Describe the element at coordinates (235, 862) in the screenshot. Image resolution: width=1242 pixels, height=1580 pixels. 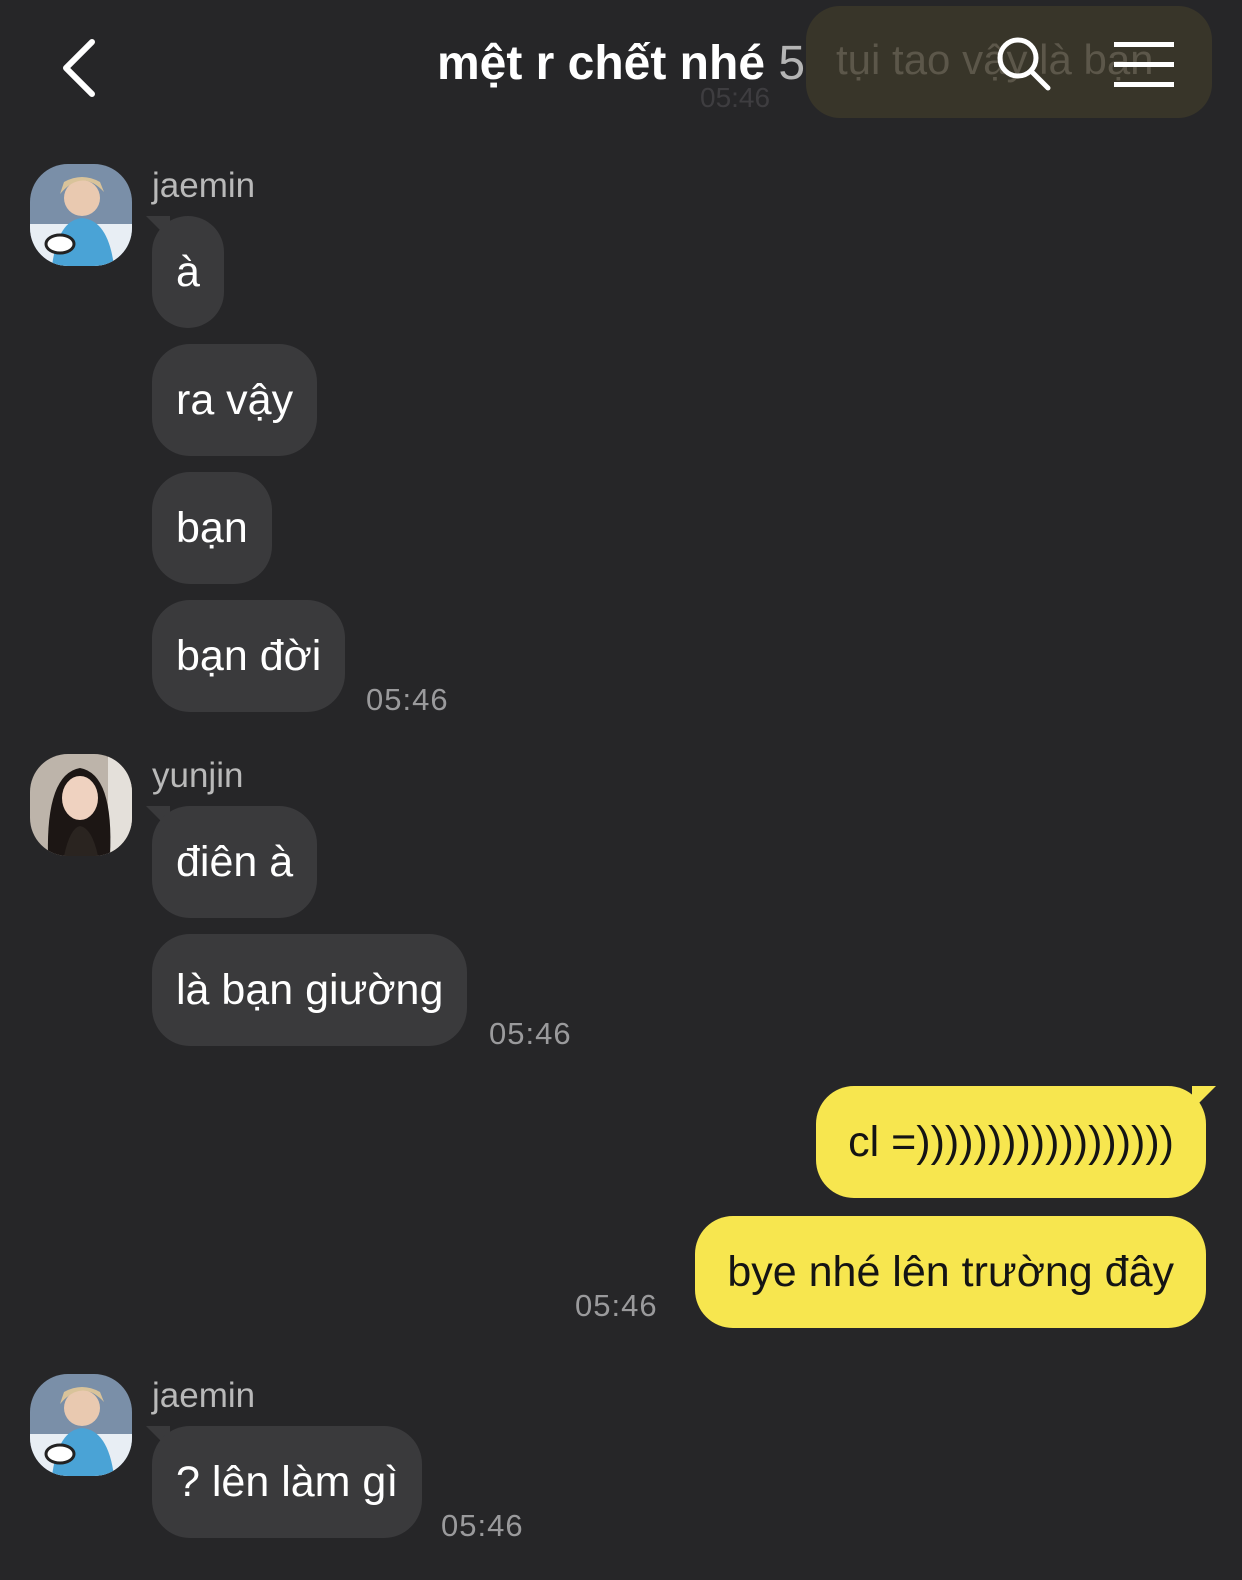
I see `incoming-message: điên à` at that location.